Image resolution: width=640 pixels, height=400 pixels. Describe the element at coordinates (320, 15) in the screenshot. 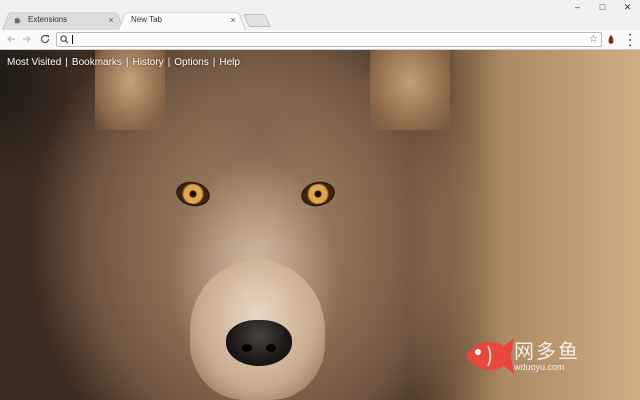

I see `tab-strip: Extensions × New Tab × – □ ✕` at that location.